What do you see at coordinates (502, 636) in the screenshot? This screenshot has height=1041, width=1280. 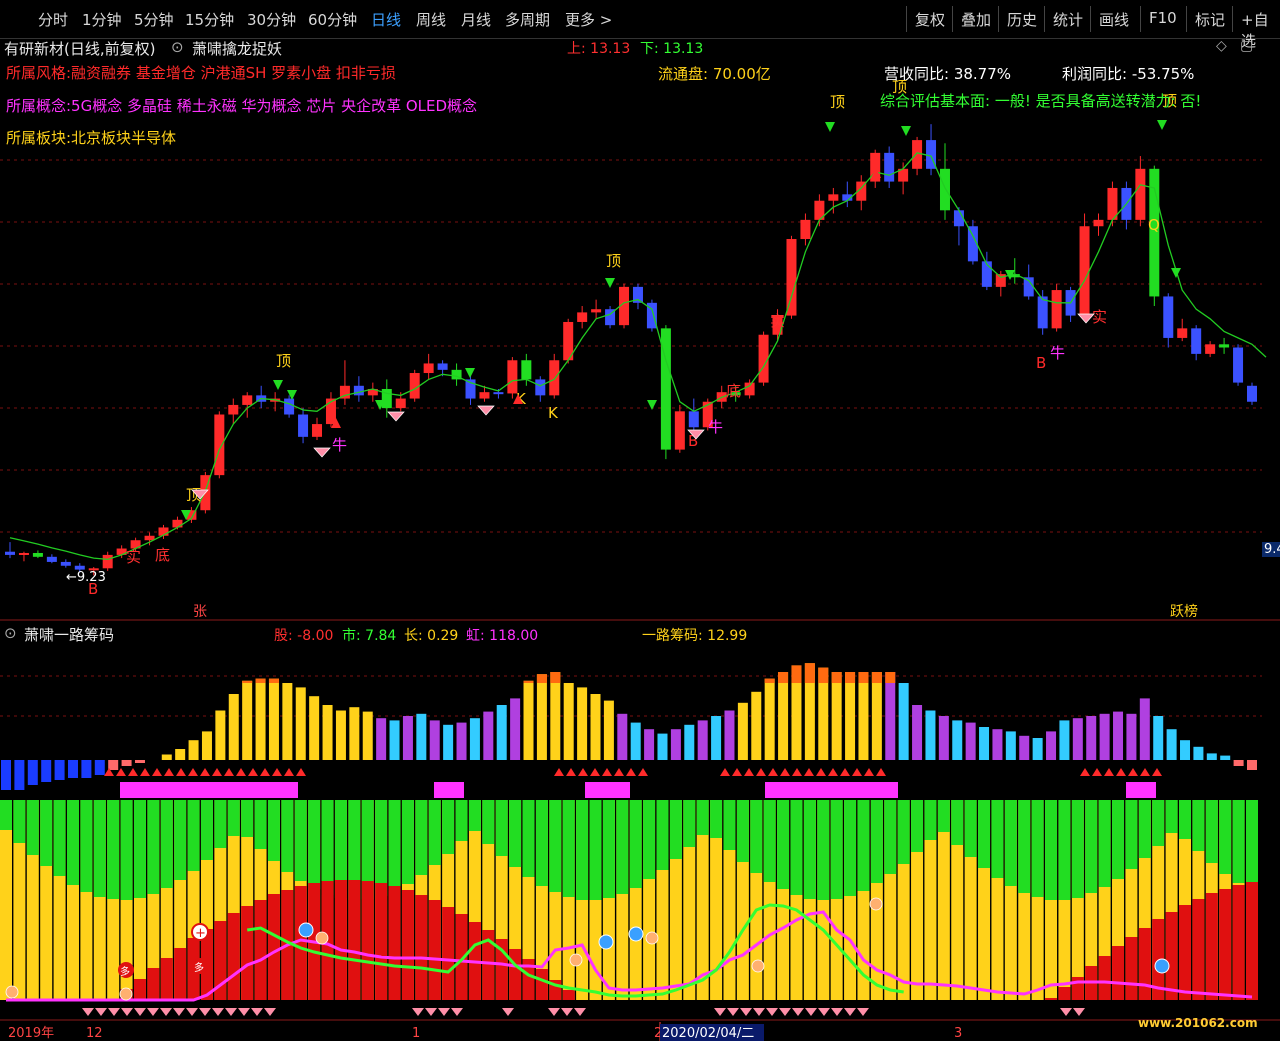 I see `hong-value: 虹: 118.00` at bounding box center [502, 636].